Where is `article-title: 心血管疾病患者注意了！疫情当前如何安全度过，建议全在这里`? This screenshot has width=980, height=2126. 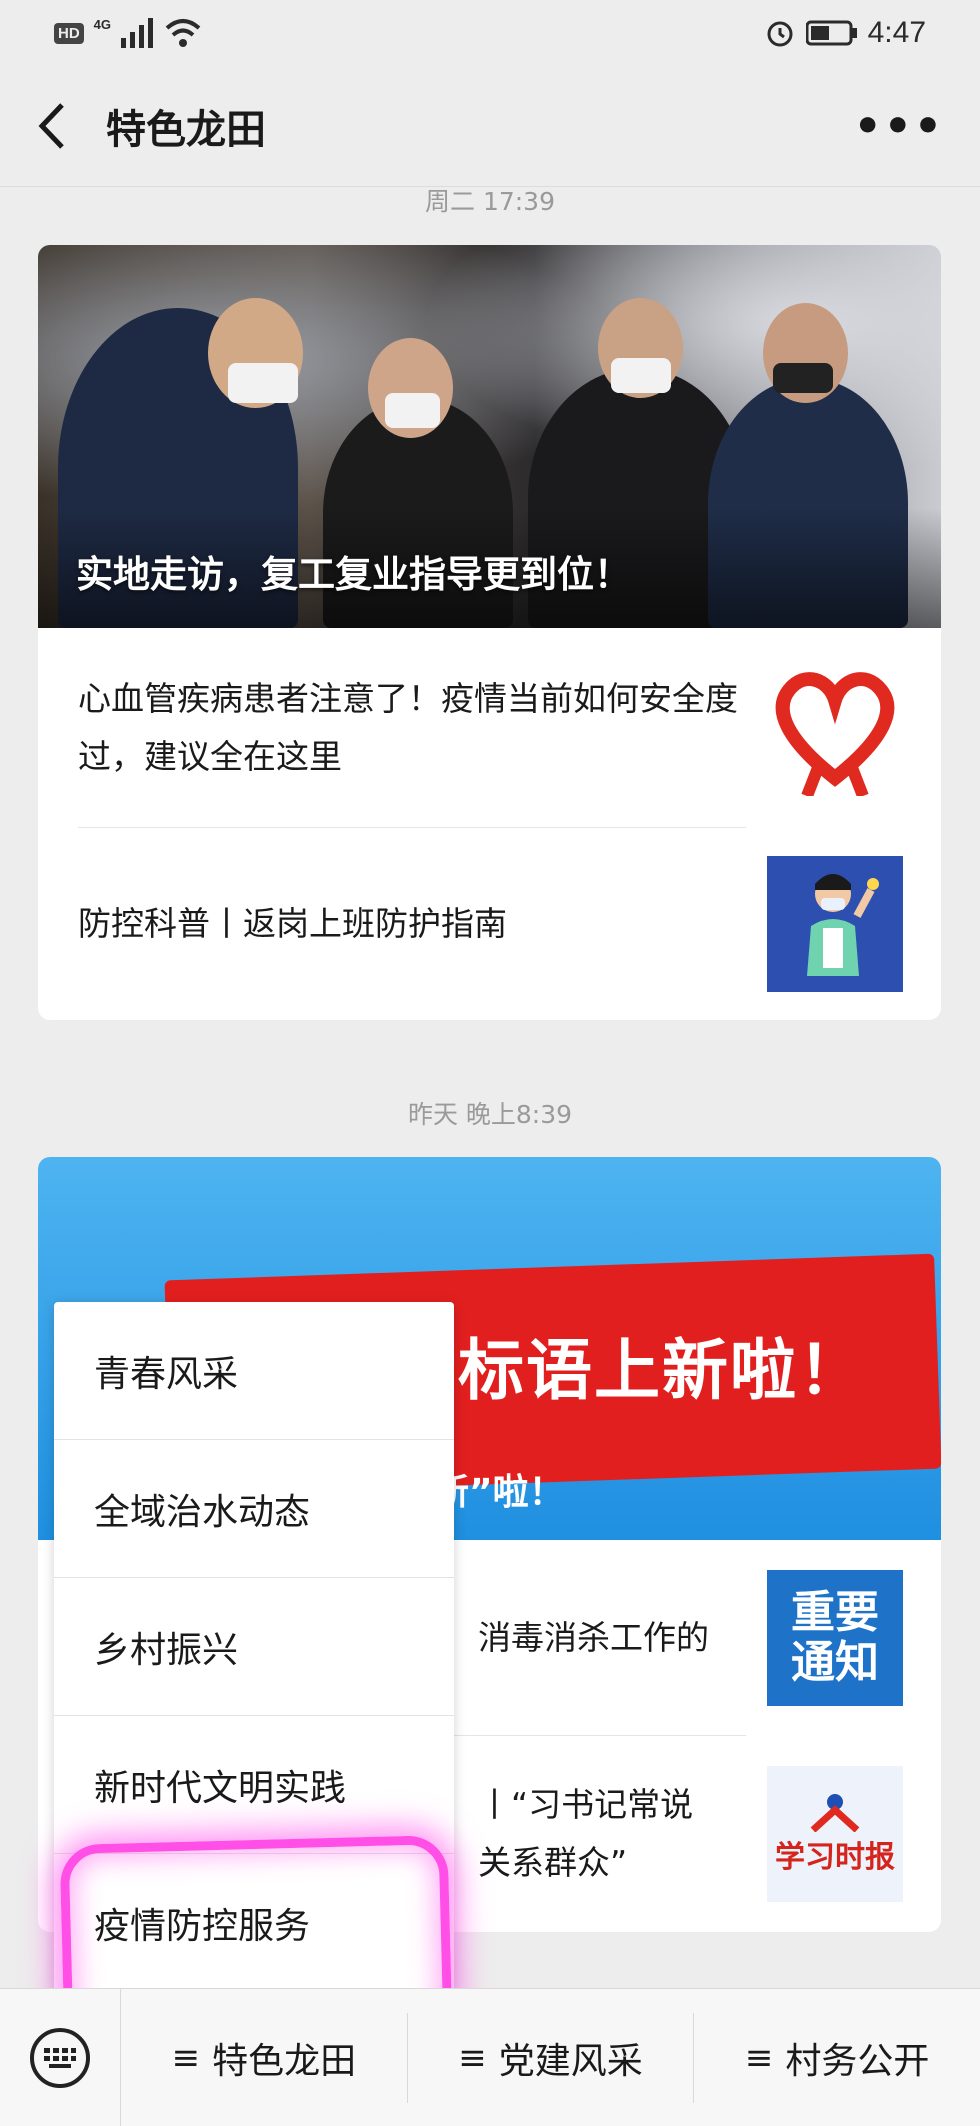 article-title: 心血管疾病患者注意了！疫情当前如何安全度过，建议全在这里 is located at coordinates (408, 727).